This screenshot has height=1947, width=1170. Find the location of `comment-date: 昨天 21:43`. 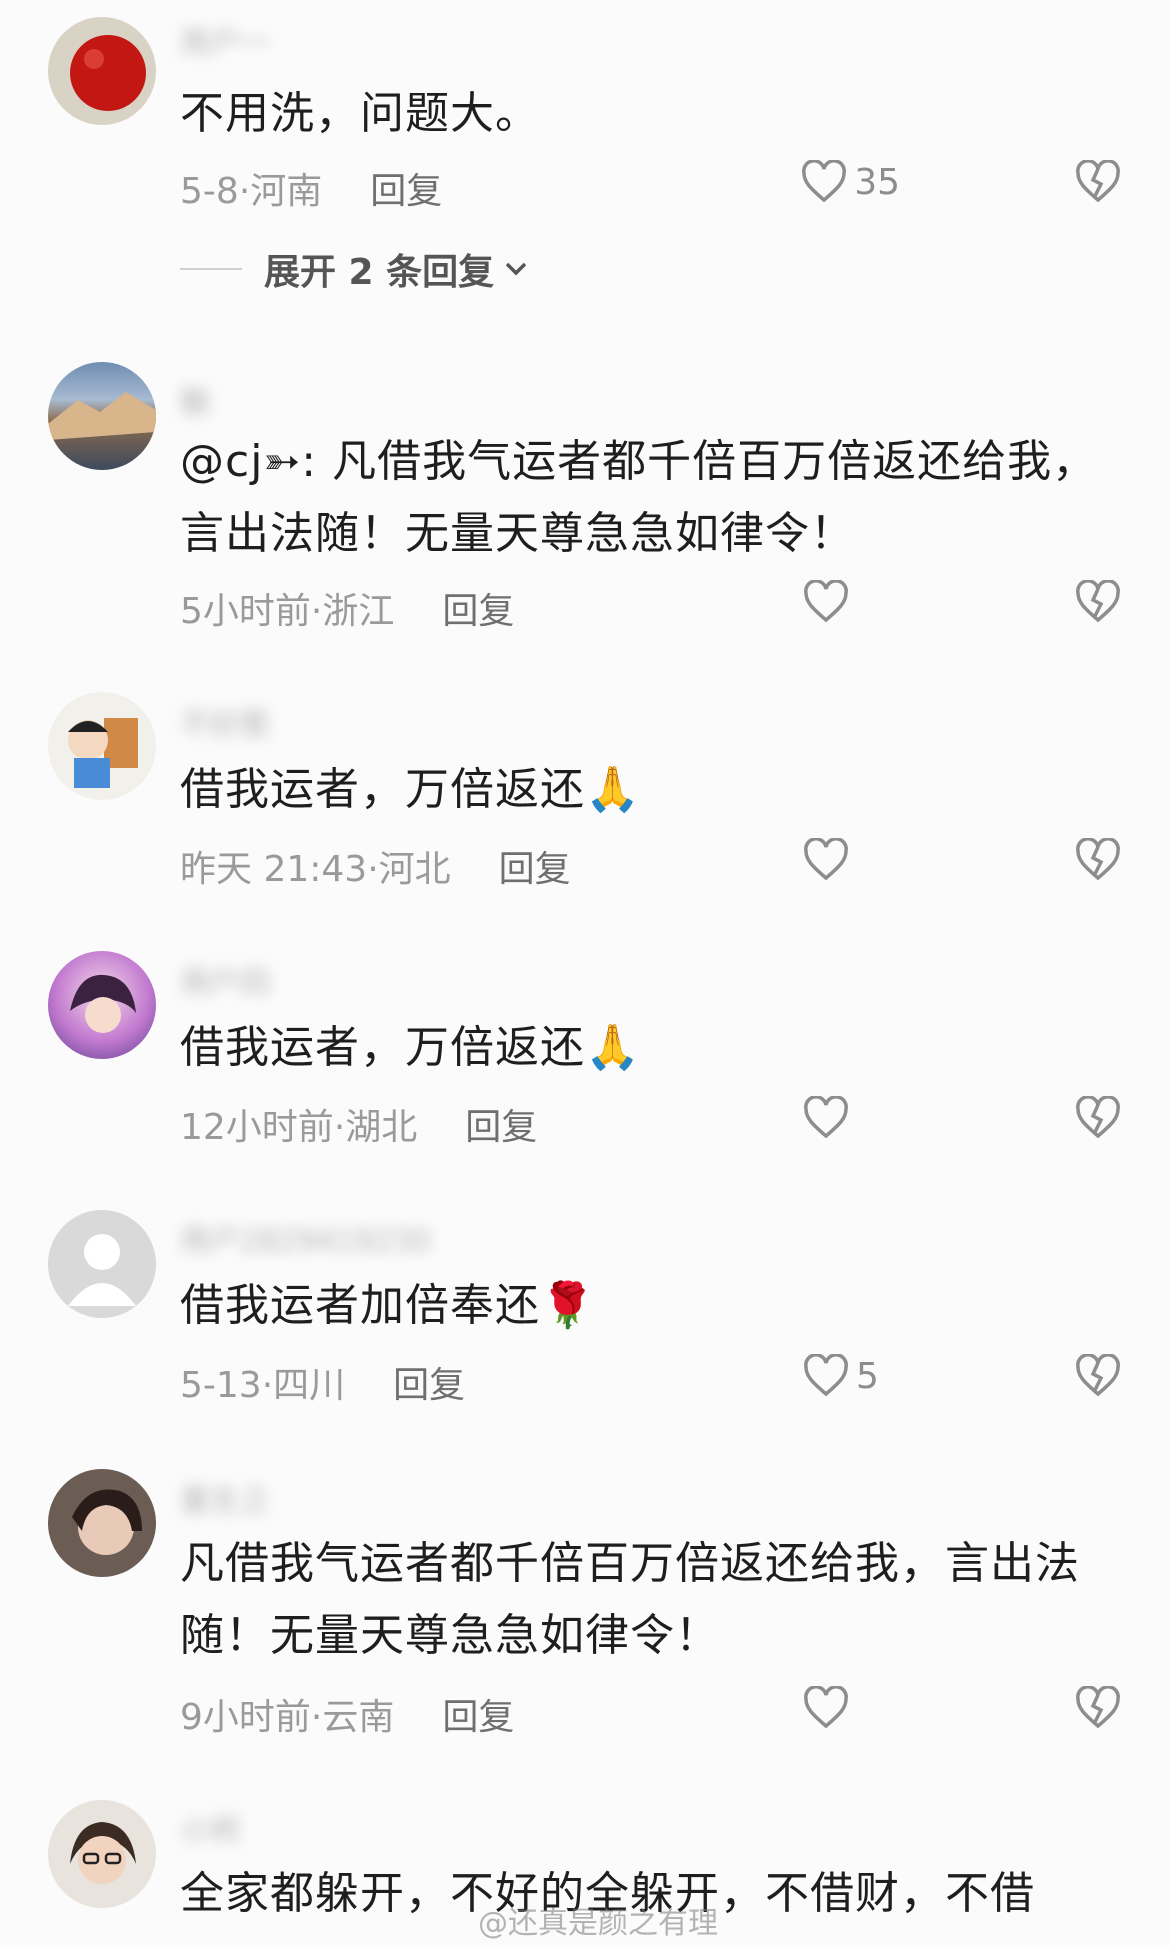

comment-date: 昨天 21:43 is located at coordinates (274, 869).